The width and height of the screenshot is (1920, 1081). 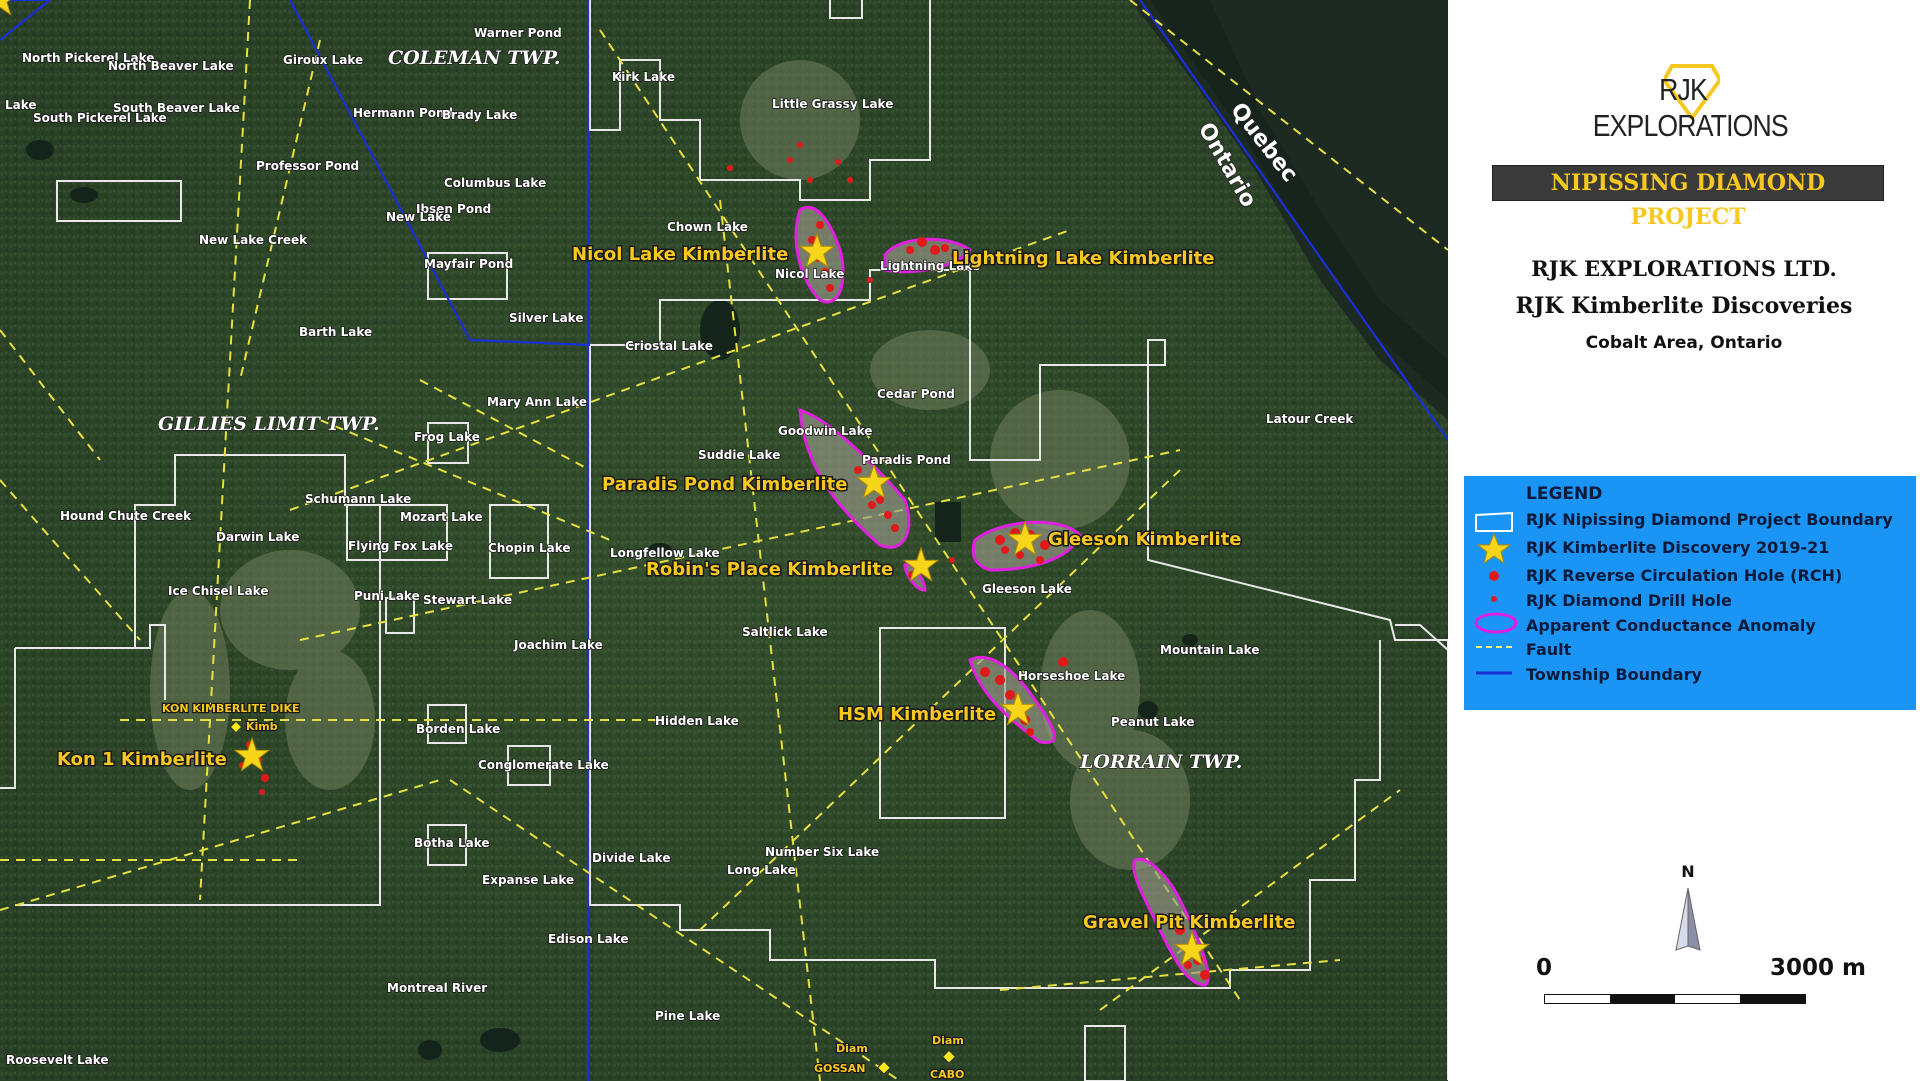 I want to click on north-arrow-icon, so click(x=1688, y=919).